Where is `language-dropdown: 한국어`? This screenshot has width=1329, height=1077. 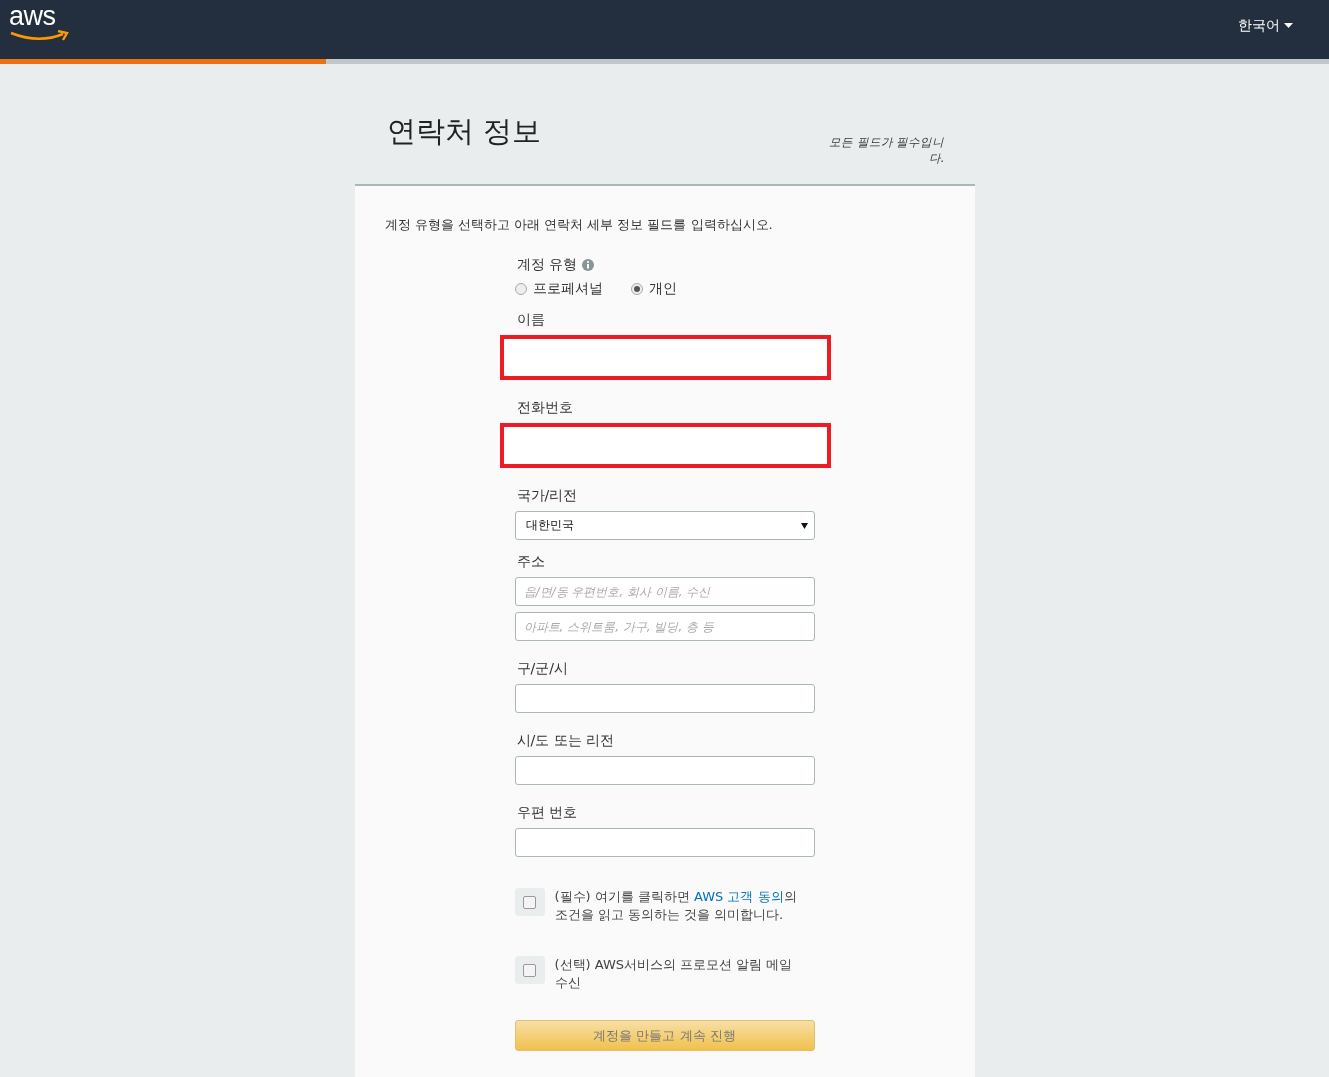
language-dropdown: 한국어 is located at coordinates (1265, 26).